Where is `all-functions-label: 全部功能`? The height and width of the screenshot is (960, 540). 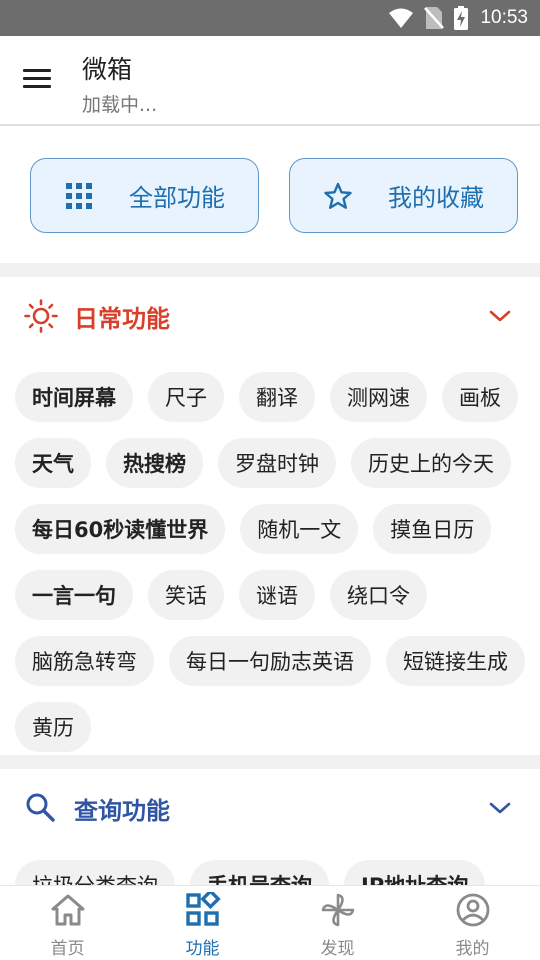 all-functions-label: 全部功能 is located at coordinates (177, 198).